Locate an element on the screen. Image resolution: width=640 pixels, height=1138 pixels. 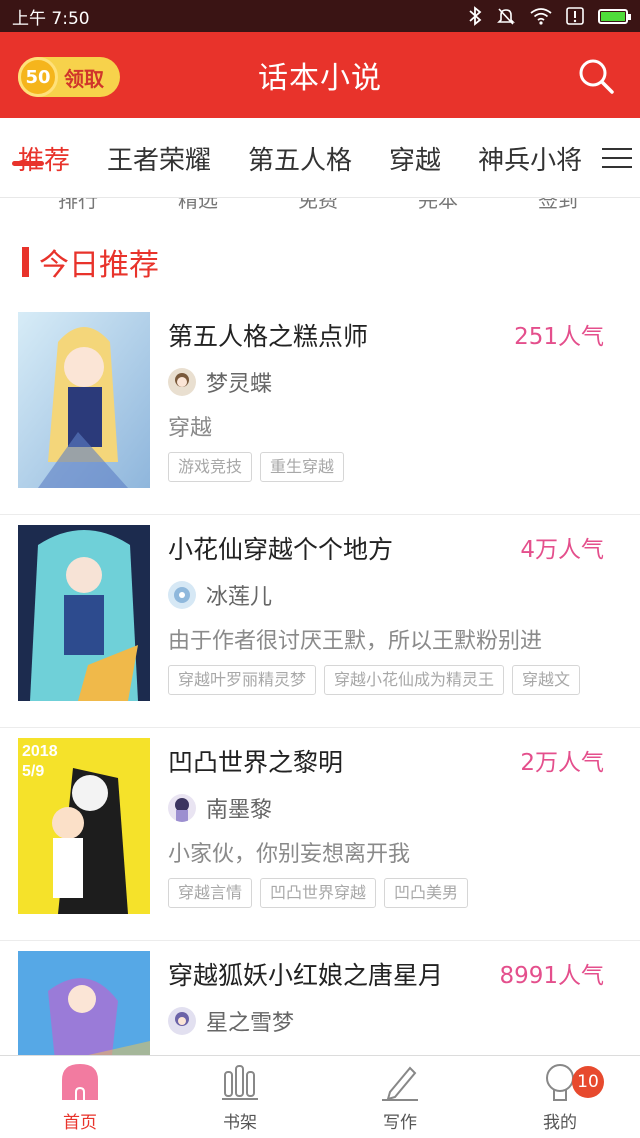
nav-write-label: 写作 is located at coordinates (400, 1122).